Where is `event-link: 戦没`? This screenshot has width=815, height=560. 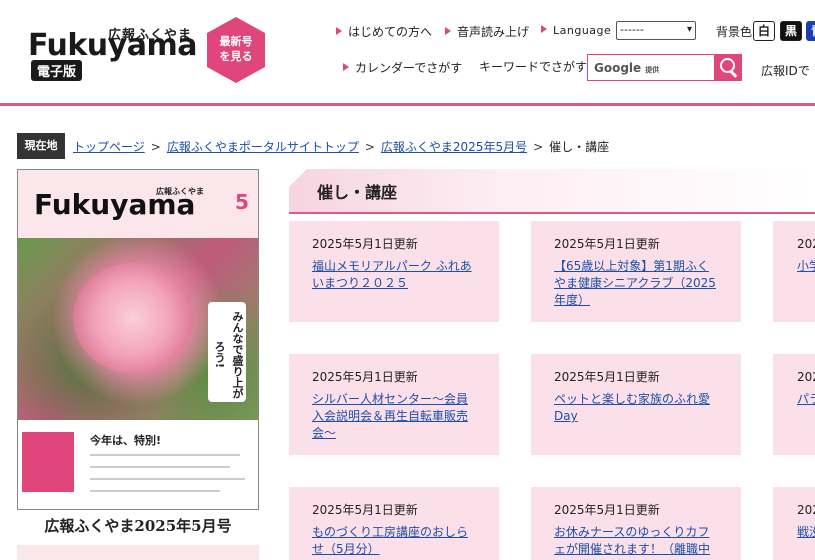 event-link: 戦没 is located at coordinates (806, 532).